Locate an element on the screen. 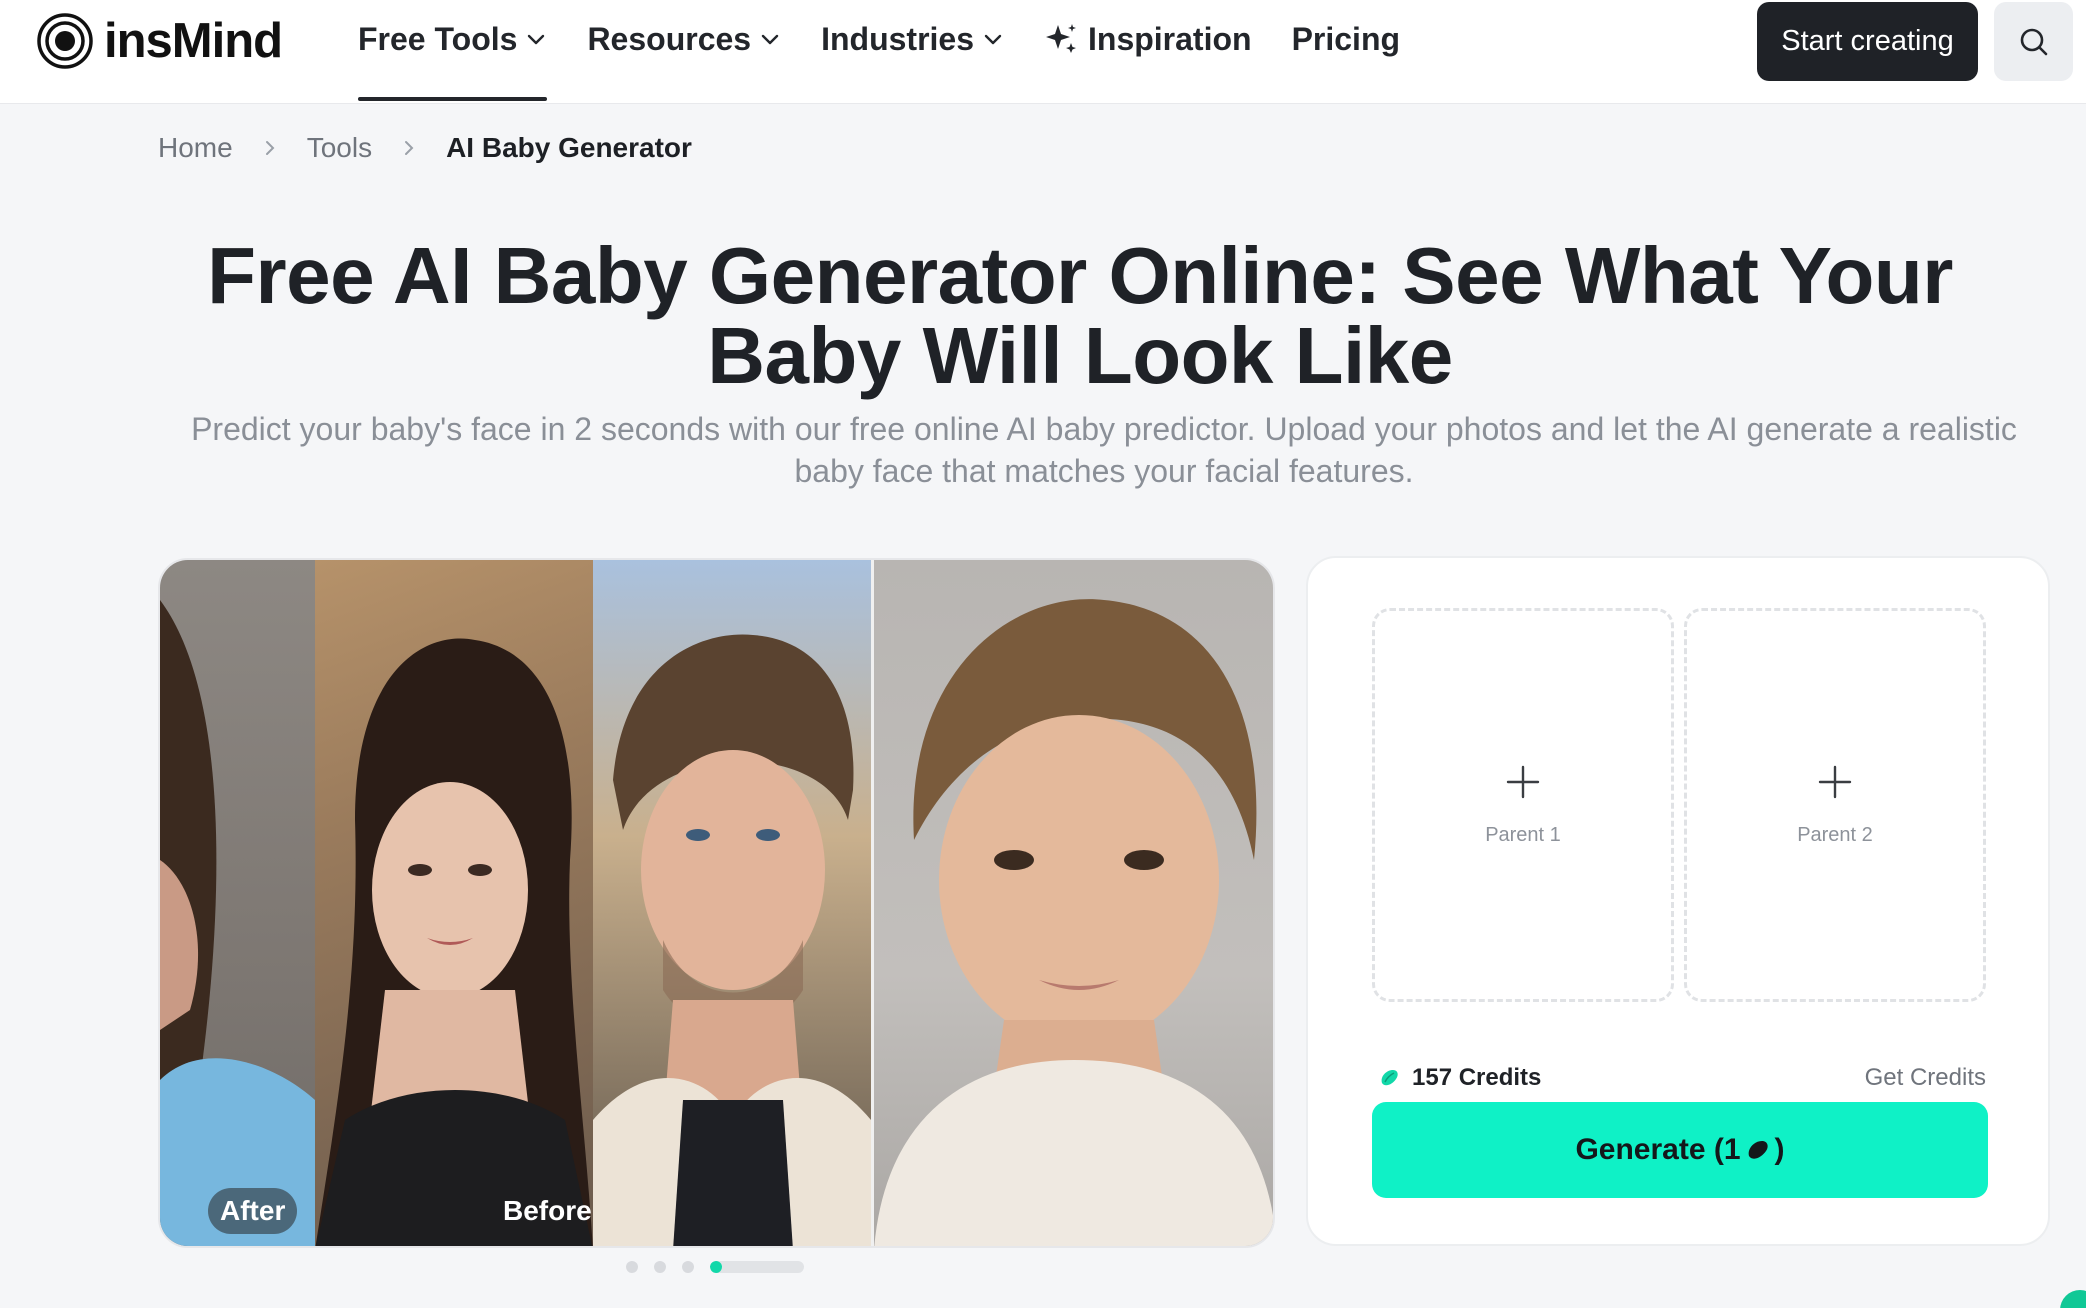 The width and height of the screenshot is (2086, 1308). breadcrumb-current: AI Baby Generator is located at coordinates (569, 147).